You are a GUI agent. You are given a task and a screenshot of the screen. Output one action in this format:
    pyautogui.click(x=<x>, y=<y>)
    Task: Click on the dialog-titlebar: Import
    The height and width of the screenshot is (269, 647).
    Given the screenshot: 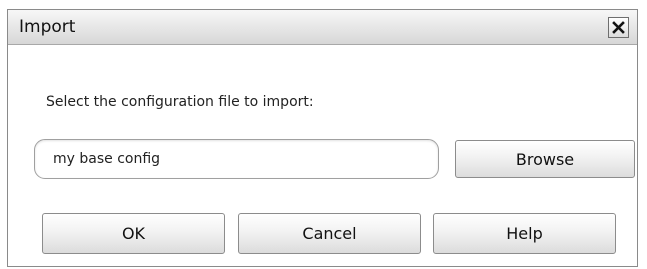 What is the action you would take?
    pyautogui.click(x=322, y=27)
    